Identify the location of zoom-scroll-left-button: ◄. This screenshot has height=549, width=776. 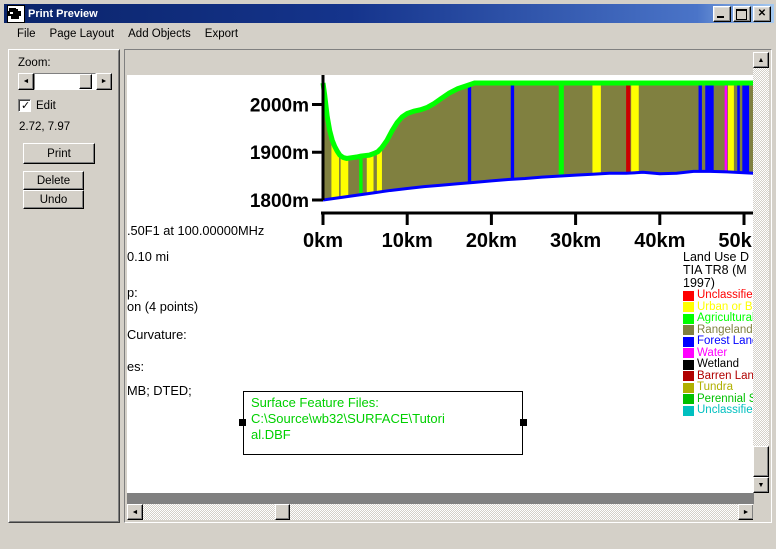
(26, 81).